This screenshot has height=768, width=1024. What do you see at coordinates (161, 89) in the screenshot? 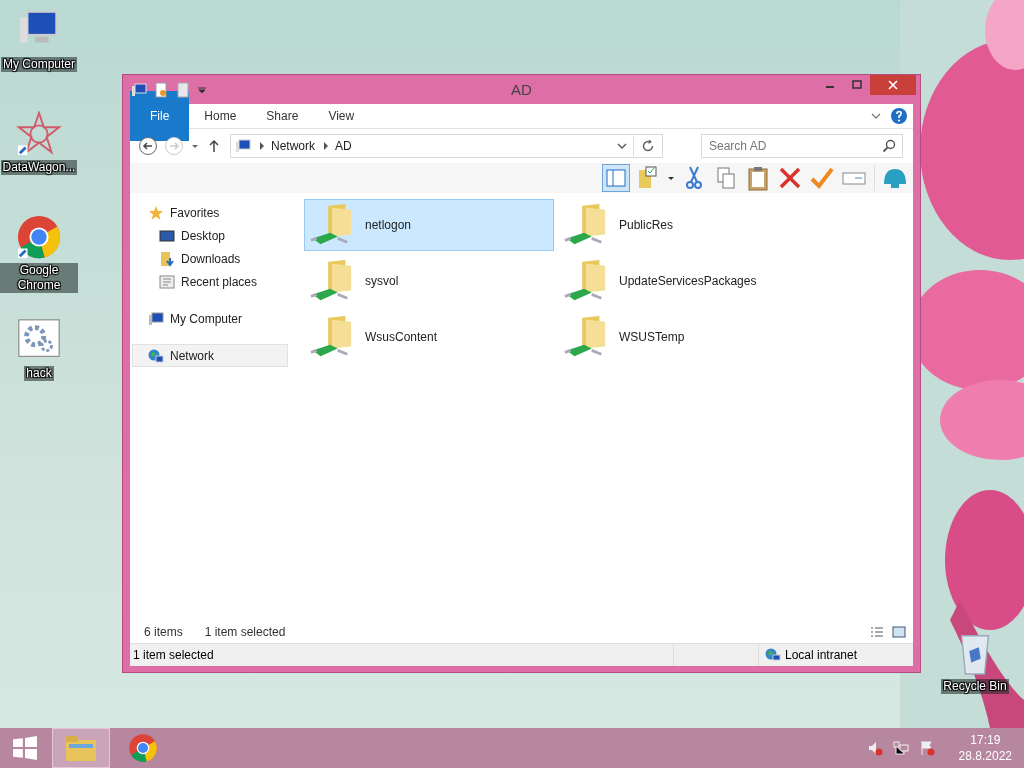
I see `properties-icon` at bounding box center [161, 89].